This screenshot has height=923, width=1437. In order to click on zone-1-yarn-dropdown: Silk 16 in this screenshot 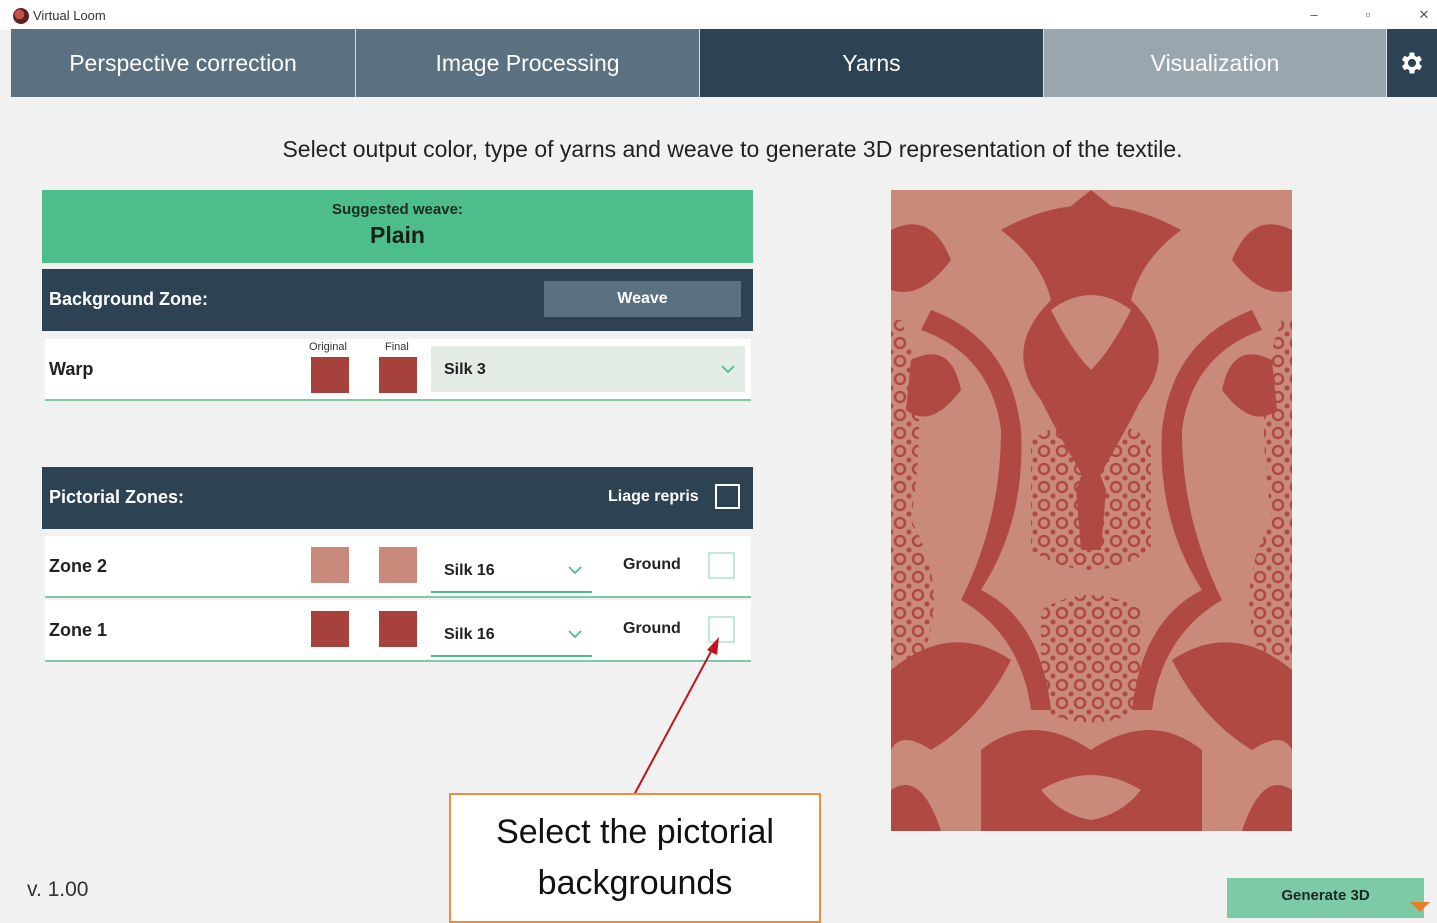, I will do `click(511, 634)`.